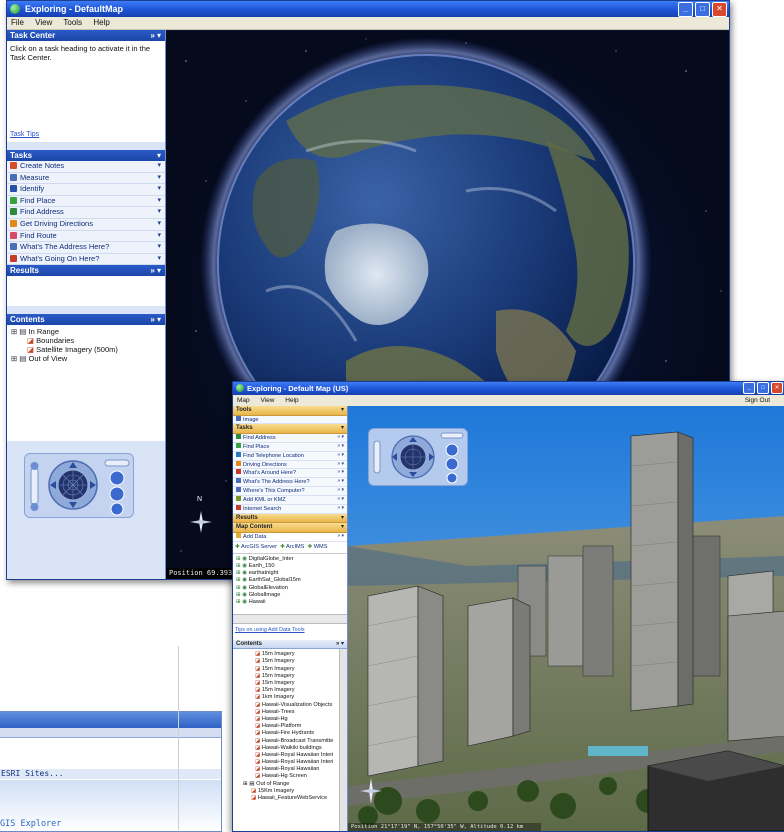 The width and height of the screenshot is (784, 832). Describe the element at coordinates (290, 573) in the screenshot. I see `service-item: ⊞ ◉ earthatnight` at that location.